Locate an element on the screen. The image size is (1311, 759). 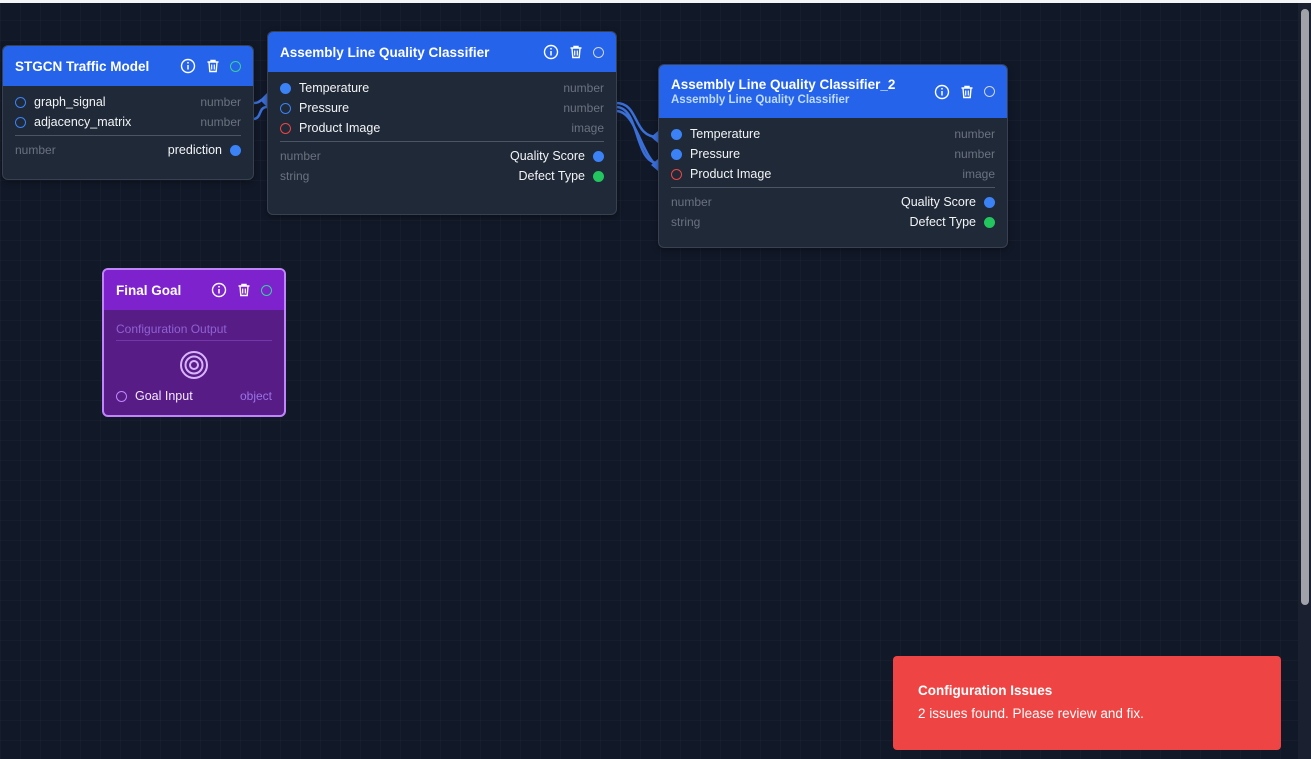
port-name: prediction is located at coordinates (194, 150).